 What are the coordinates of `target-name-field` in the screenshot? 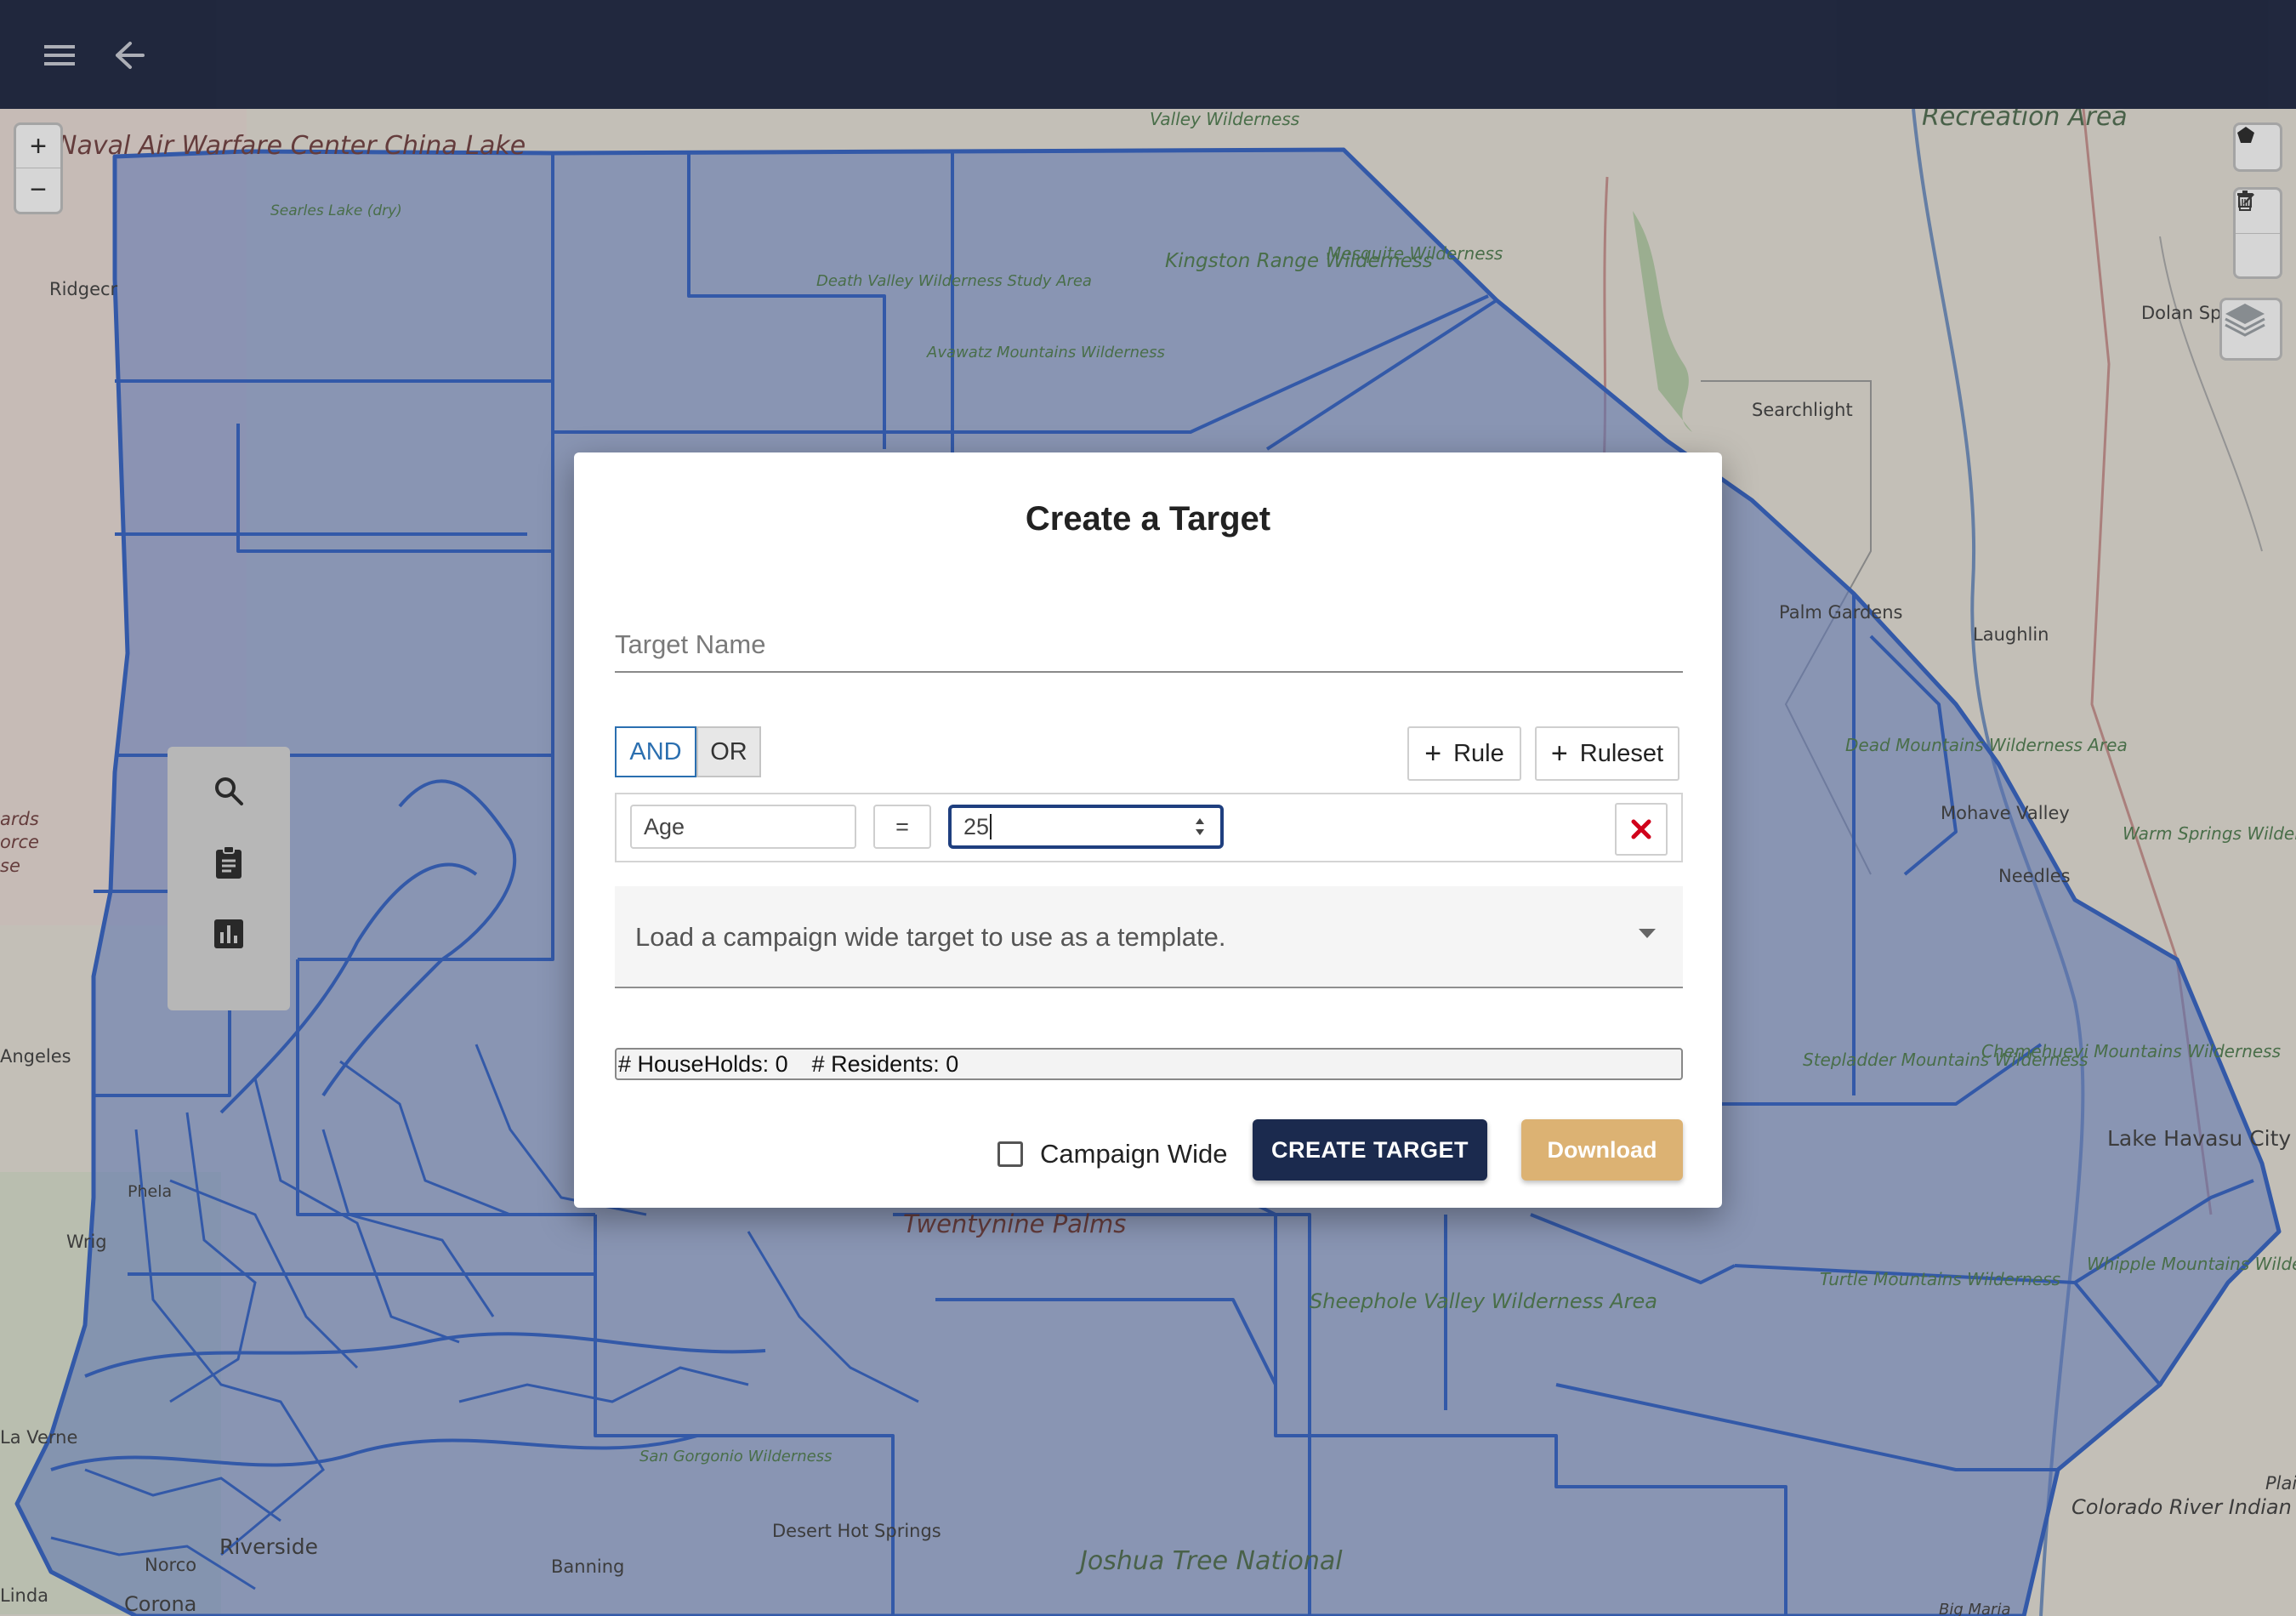 It's located at (1149, 645).